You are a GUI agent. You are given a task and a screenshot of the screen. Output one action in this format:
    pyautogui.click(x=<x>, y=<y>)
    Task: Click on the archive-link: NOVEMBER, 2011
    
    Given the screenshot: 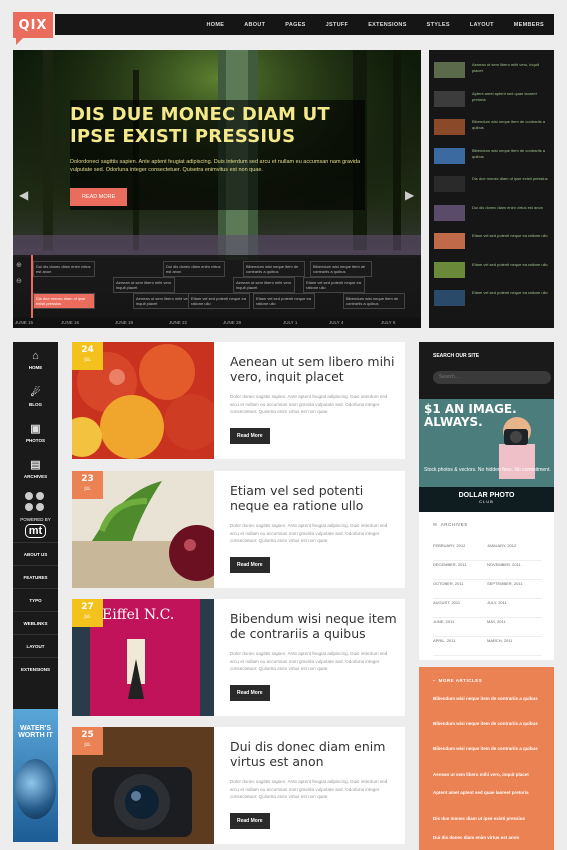 What is the action you would take?
    pyautogui.click(x=514, y=570)
    